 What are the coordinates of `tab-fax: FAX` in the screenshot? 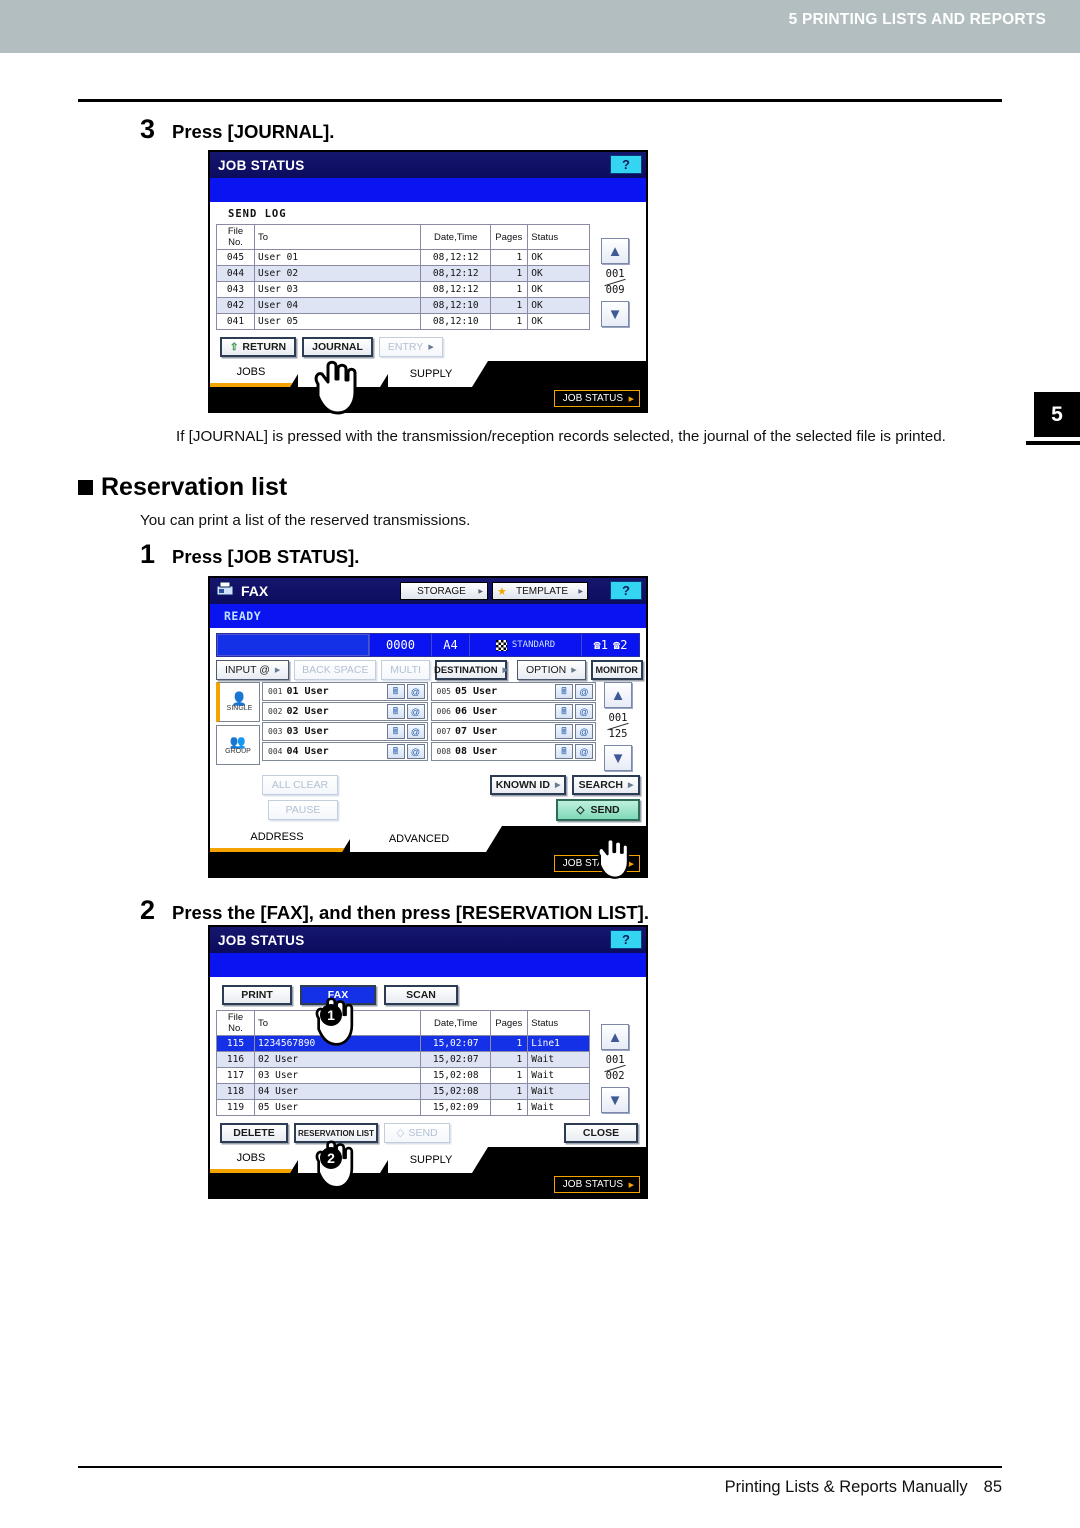 It's located at (338, 995).